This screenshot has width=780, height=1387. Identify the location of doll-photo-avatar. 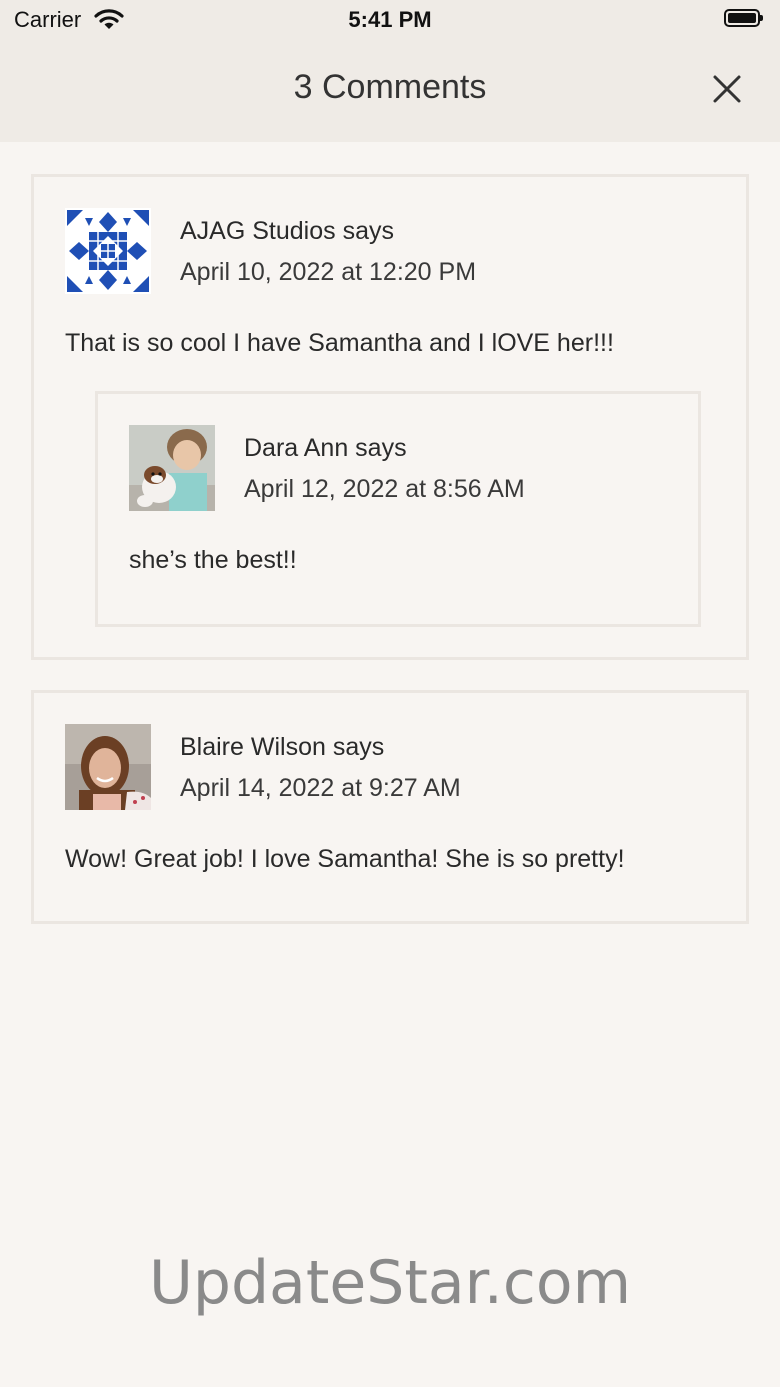
(172, 468).